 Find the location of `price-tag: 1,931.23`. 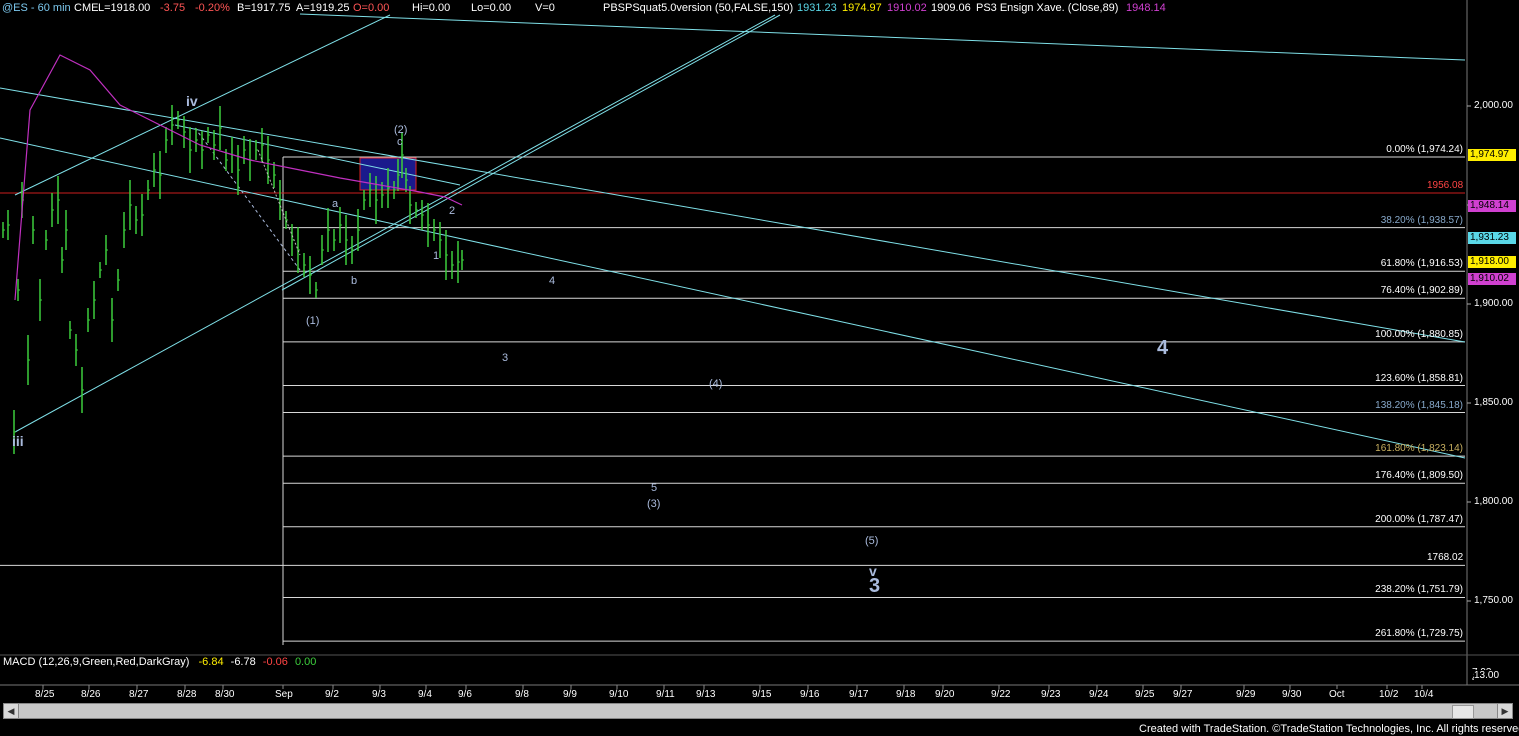

price-tag: 1,931.23 is located at coordinates (1492, 238).